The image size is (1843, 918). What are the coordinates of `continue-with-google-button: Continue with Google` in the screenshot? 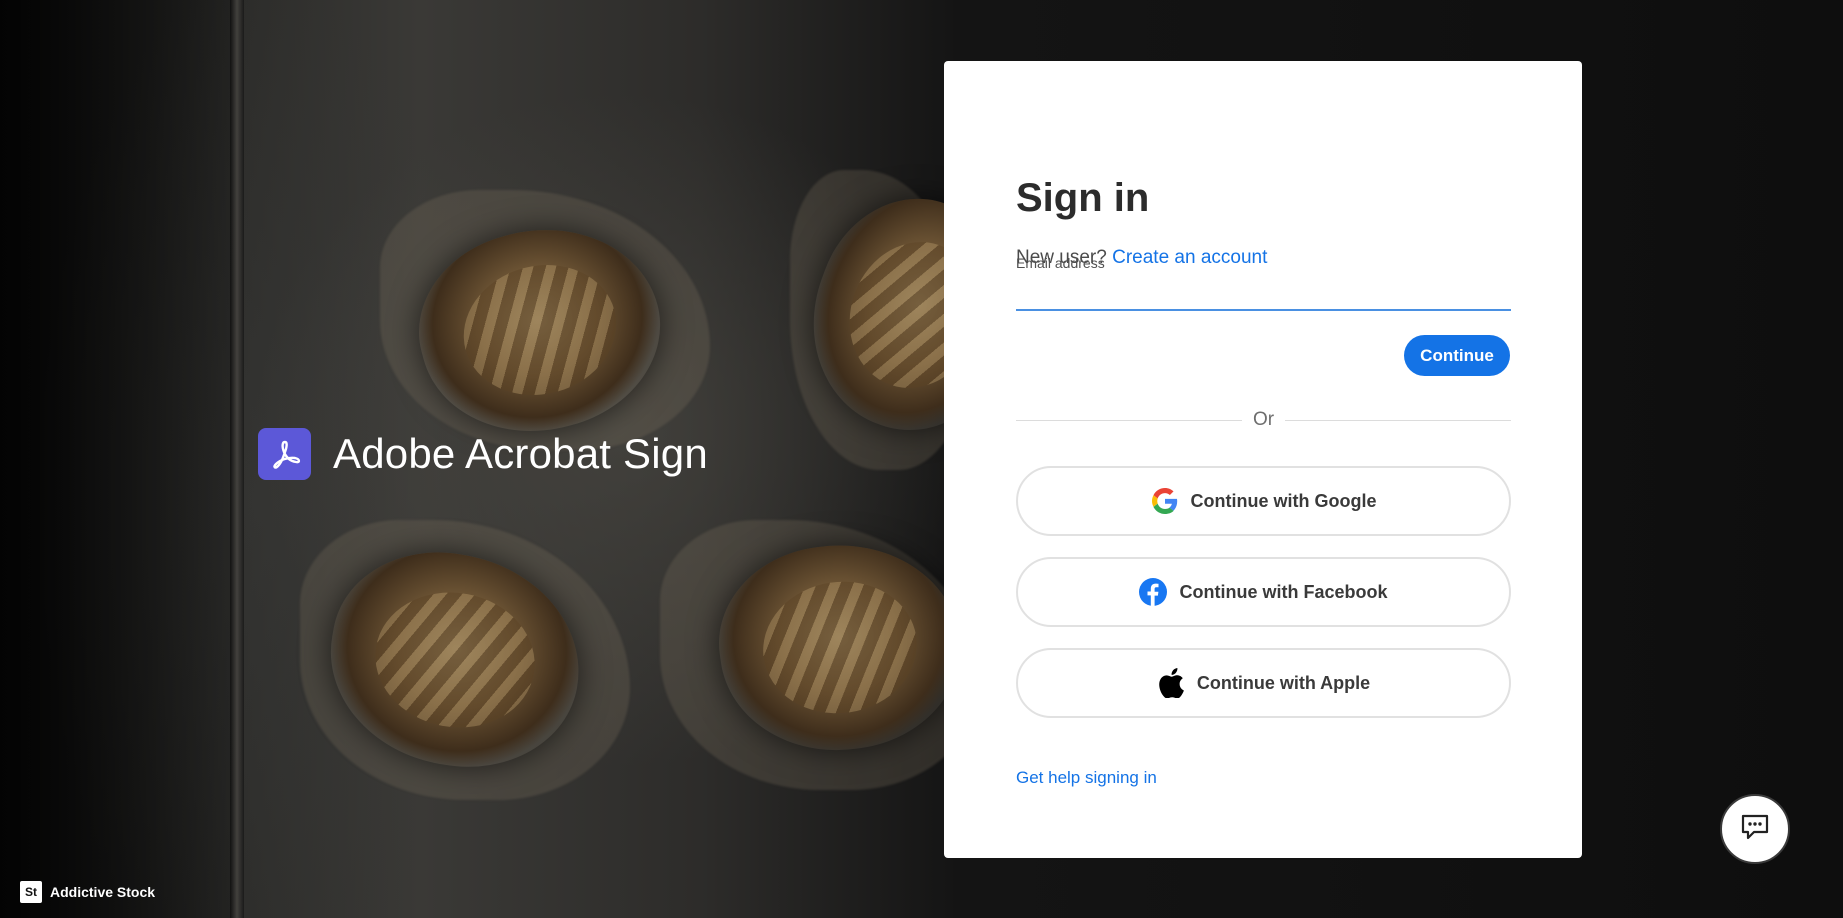 It's located at (1263, 501).